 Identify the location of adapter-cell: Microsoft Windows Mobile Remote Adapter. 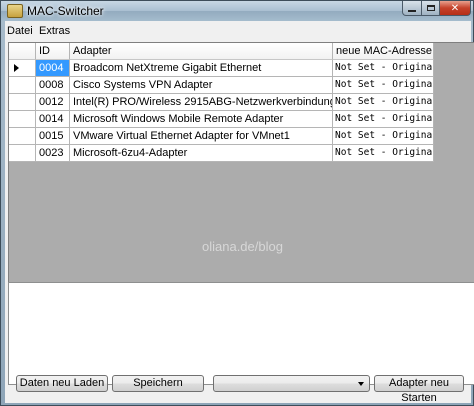
(201, 119).